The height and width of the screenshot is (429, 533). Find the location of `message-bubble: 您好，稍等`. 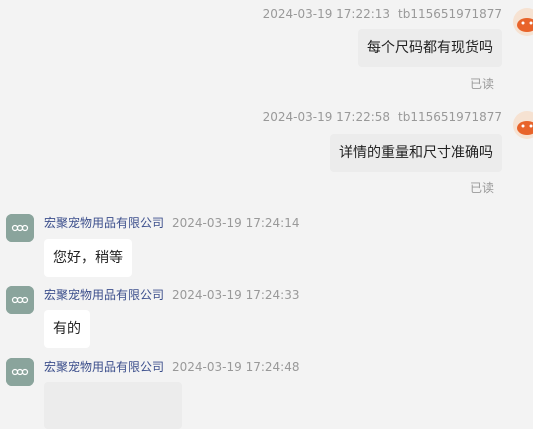

message-bubble: 您好，稍等 is located at coordinates (88, 258).